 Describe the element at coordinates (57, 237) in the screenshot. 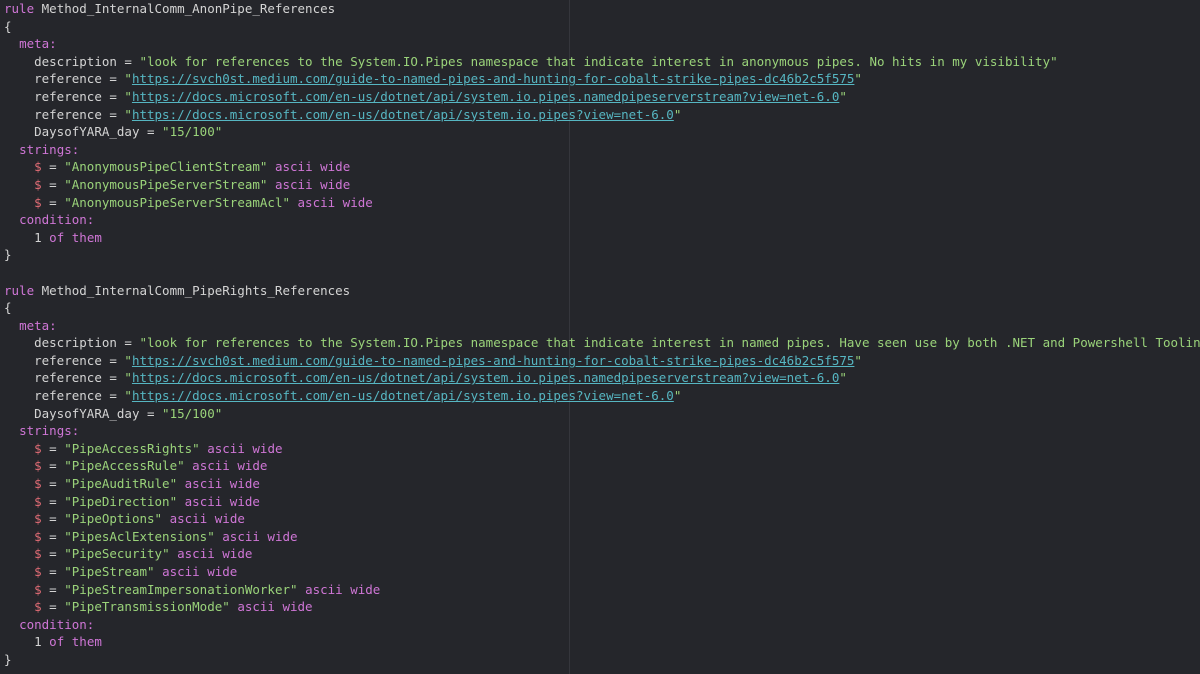

I see `condition-of: of` at that location.